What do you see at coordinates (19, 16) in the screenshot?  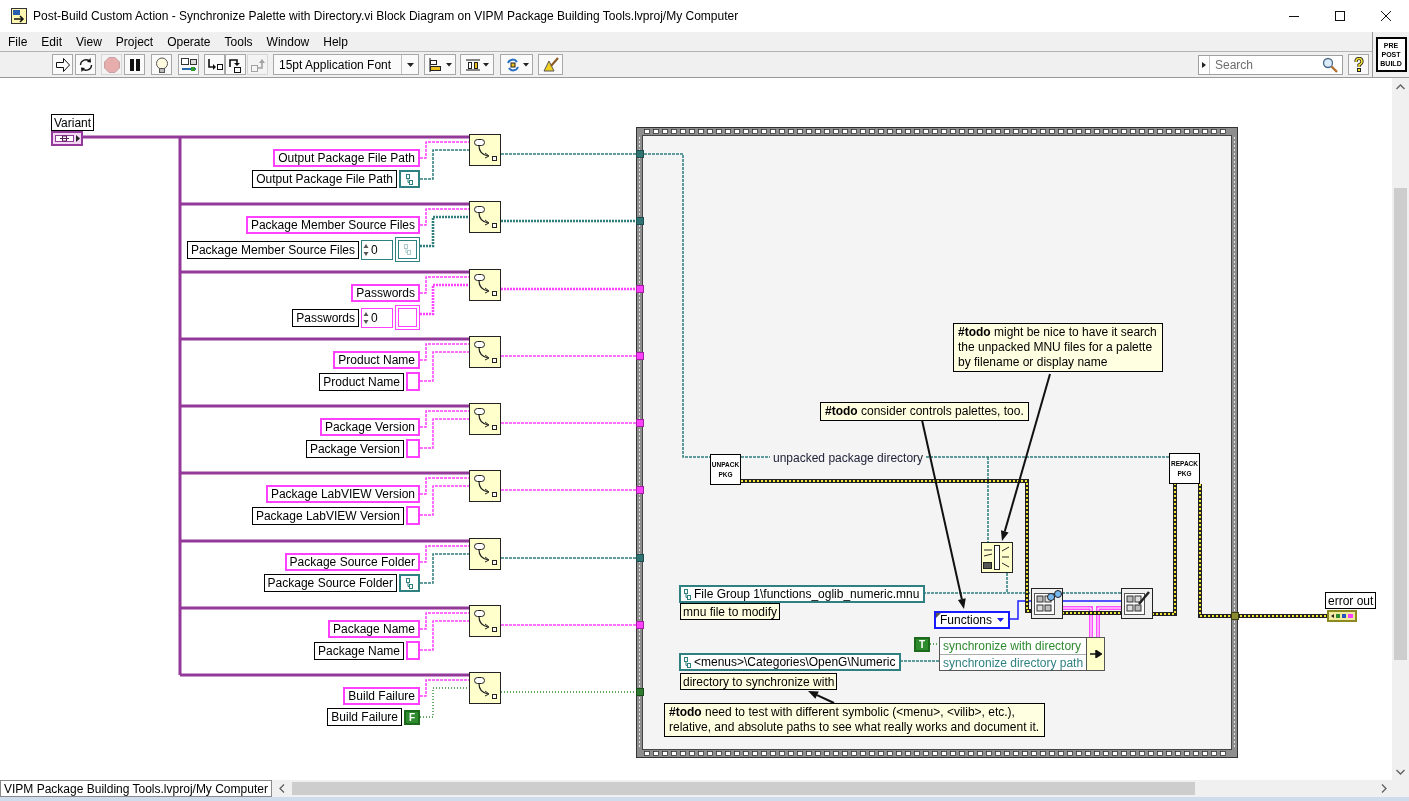 I see `app-icon` at bounding box center [19, 16].